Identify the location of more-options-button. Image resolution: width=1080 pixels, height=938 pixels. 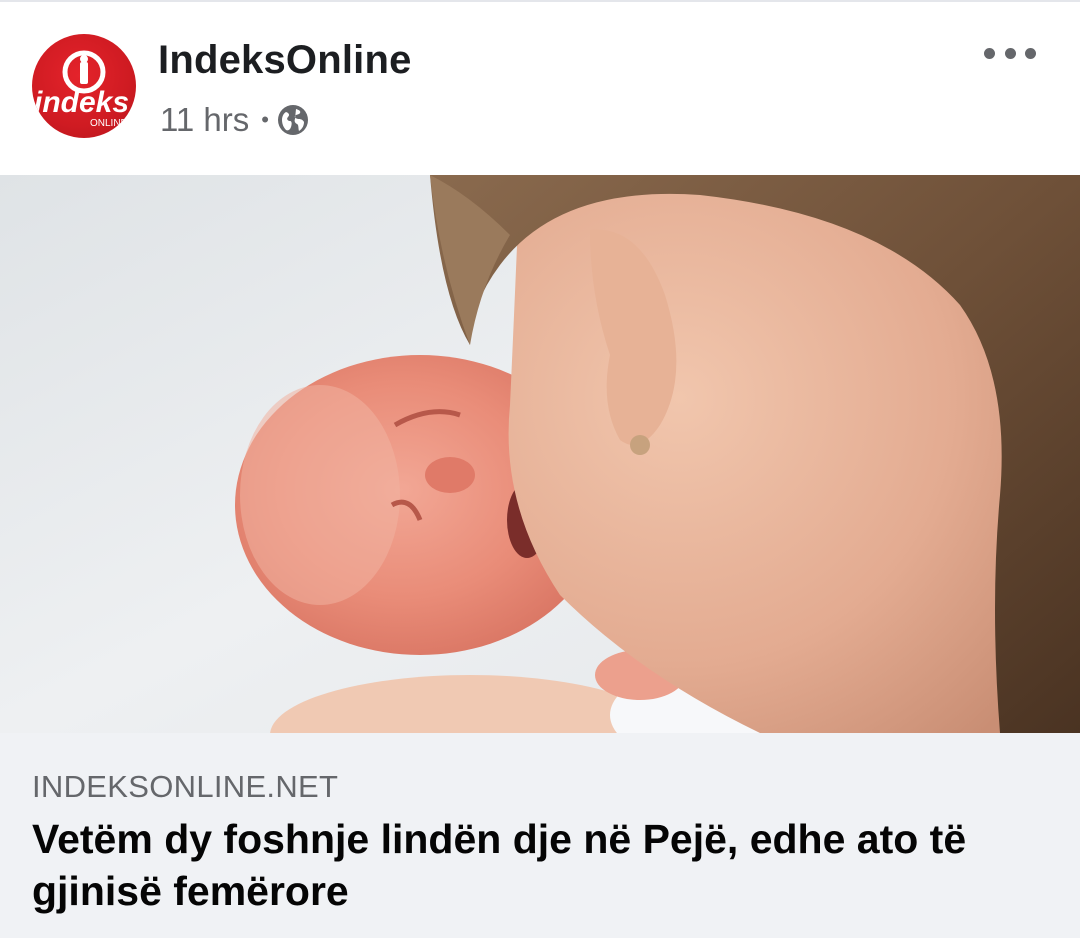
(1010, 53).